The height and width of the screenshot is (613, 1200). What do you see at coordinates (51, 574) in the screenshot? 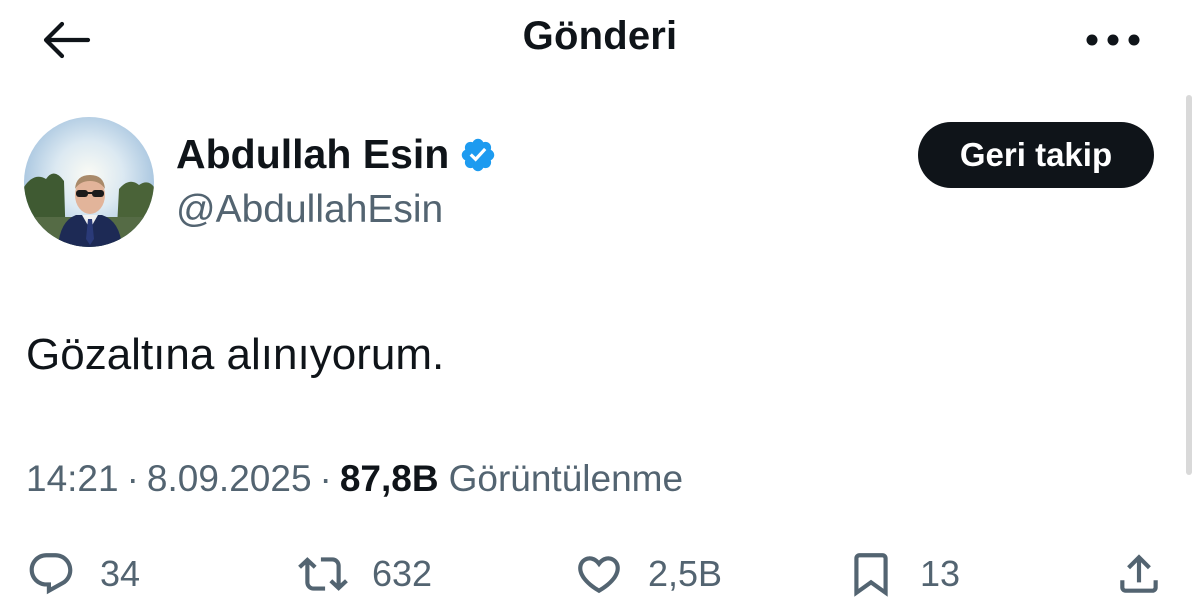
I see `reply-icon` at bounding box center [51, 574].